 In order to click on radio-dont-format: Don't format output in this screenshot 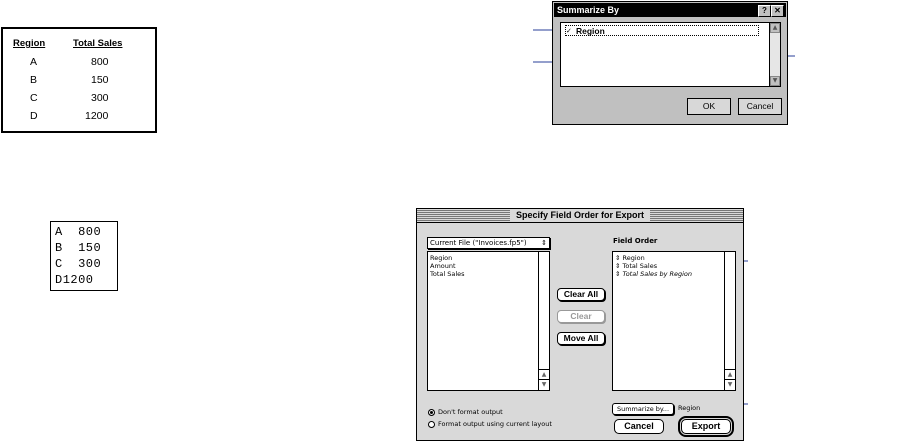, I will do `click(465, 412)`.